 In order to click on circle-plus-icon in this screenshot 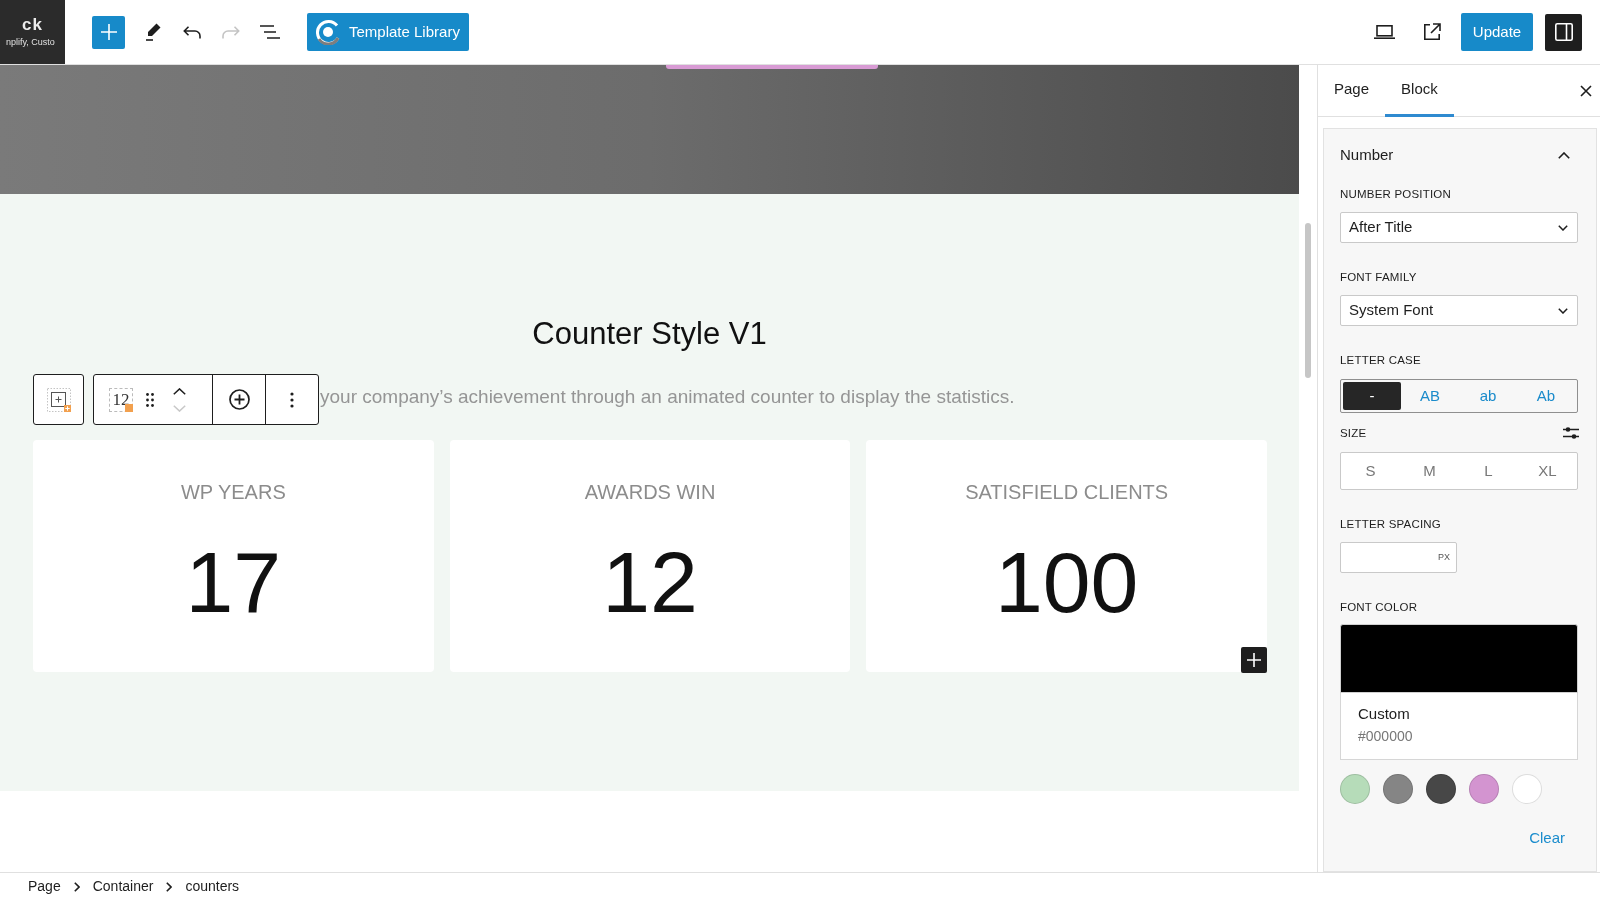, I will do `click(239, 399)`.